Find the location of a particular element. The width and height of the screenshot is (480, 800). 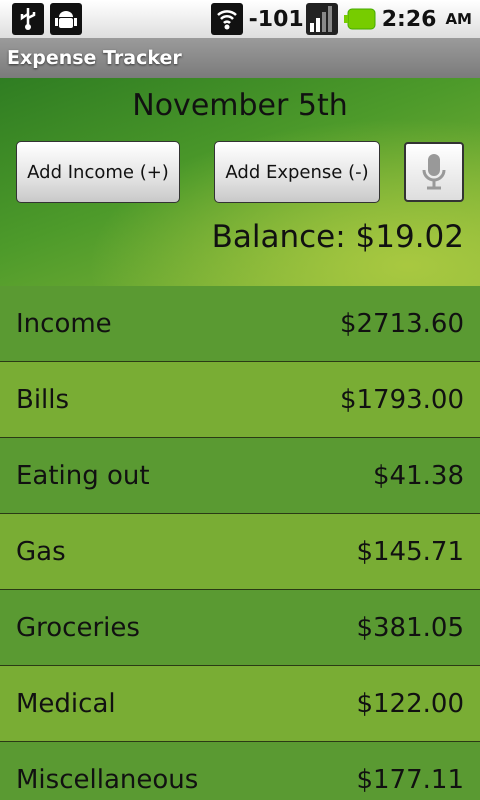

category-name: Eating out is located at coordinates (83, 475).